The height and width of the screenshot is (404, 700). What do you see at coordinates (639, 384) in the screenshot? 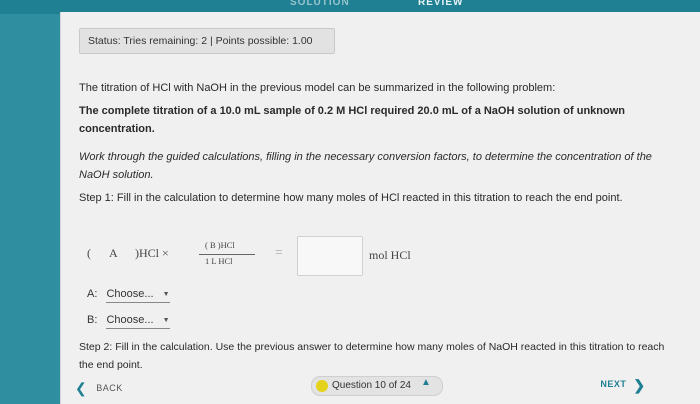
I see `chevron-right-icon: ❯` at bounding box center [639, 384].